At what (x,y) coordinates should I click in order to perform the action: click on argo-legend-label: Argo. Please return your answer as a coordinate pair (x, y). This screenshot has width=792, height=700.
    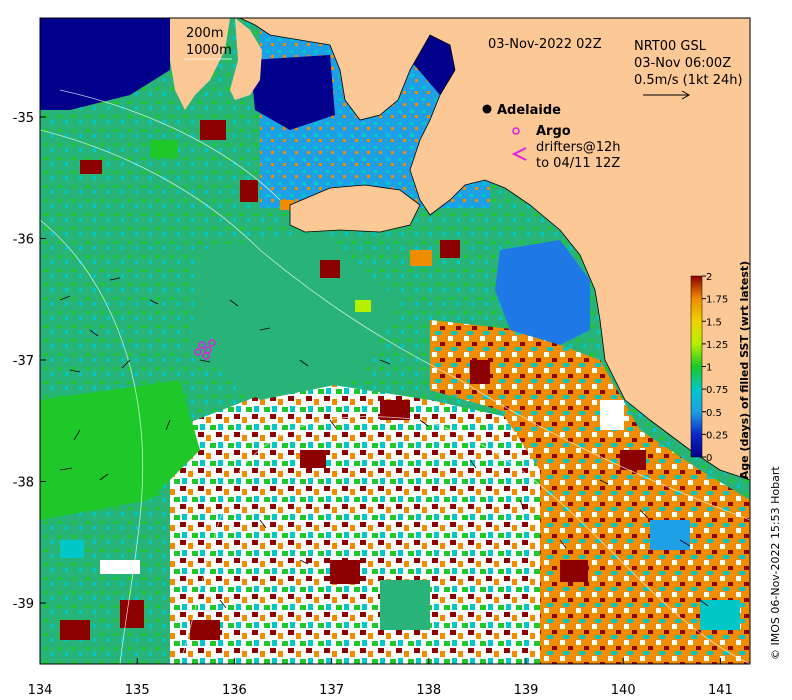
    Looking at the image, I should click on (553, 131).